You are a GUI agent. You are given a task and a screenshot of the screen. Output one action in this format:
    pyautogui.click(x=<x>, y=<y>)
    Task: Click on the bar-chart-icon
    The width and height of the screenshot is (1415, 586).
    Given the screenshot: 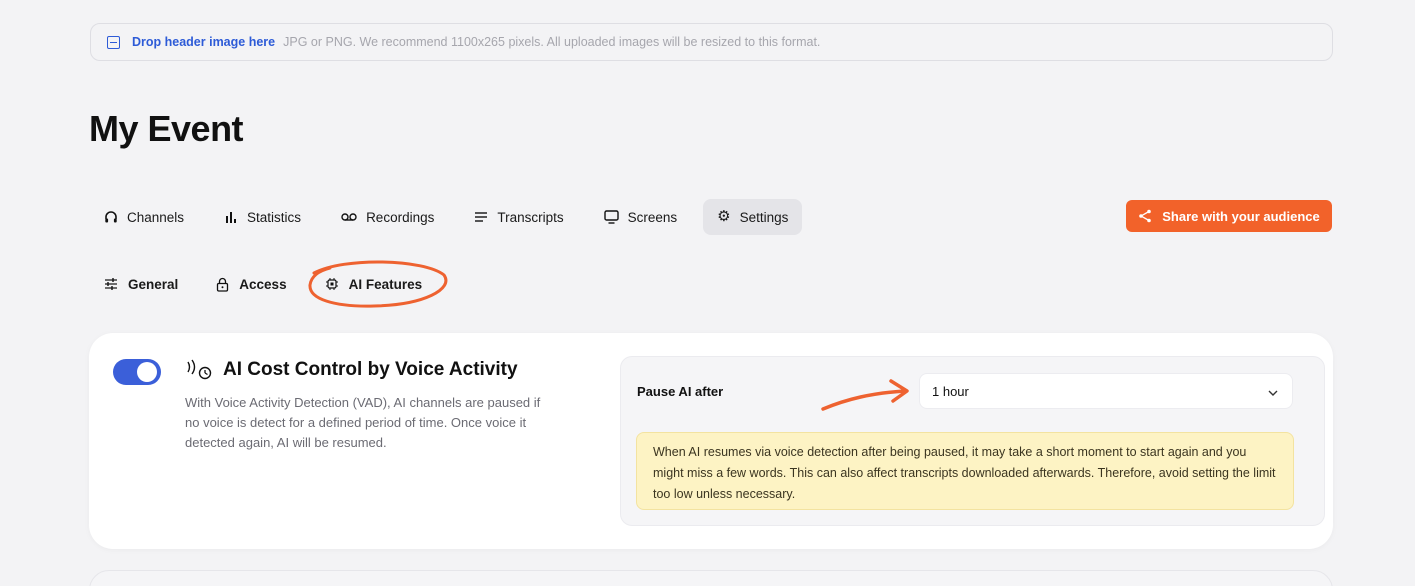 What is the action you would take?
    pyautogui.click(x=231, y=217)
    